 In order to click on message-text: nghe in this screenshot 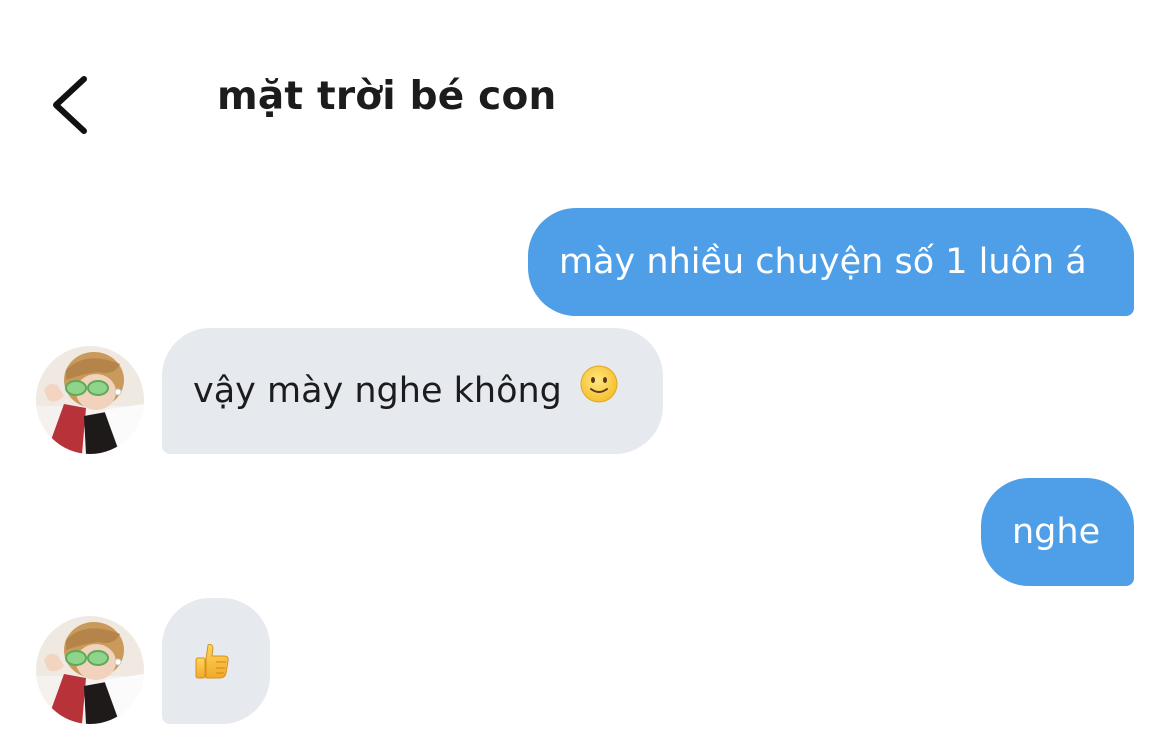, I will do `click(1056, 532)`.